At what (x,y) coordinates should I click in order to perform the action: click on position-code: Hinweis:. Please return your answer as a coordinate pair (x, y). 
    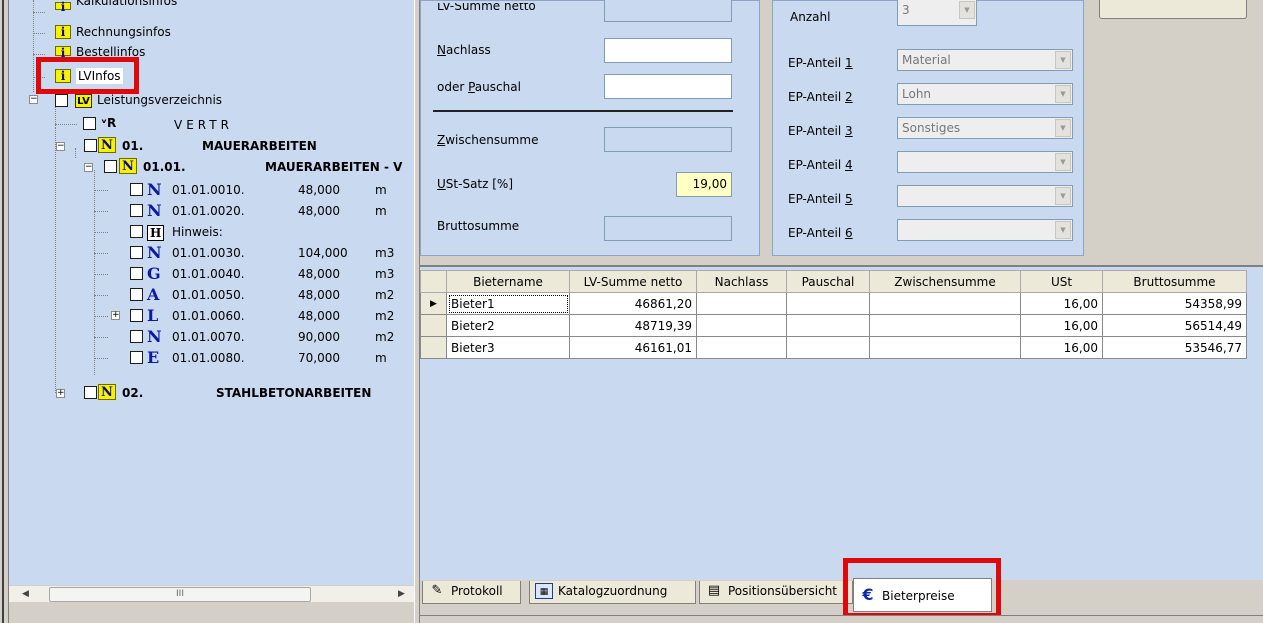
    Looking at the image, I should click on (197, 232).